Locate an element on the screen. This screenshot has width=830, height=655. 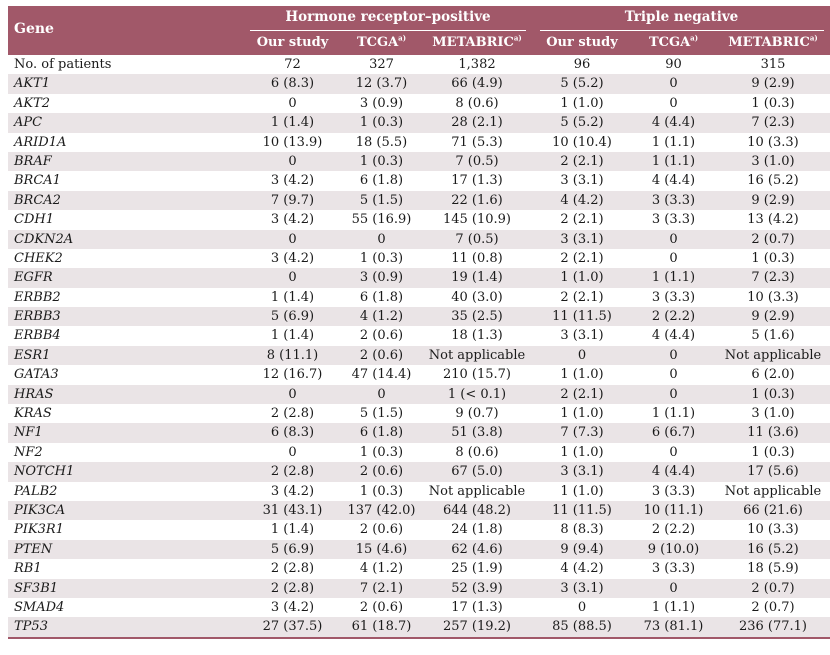
gene-cell: ERBB2 is located at coordinates (37, 297).